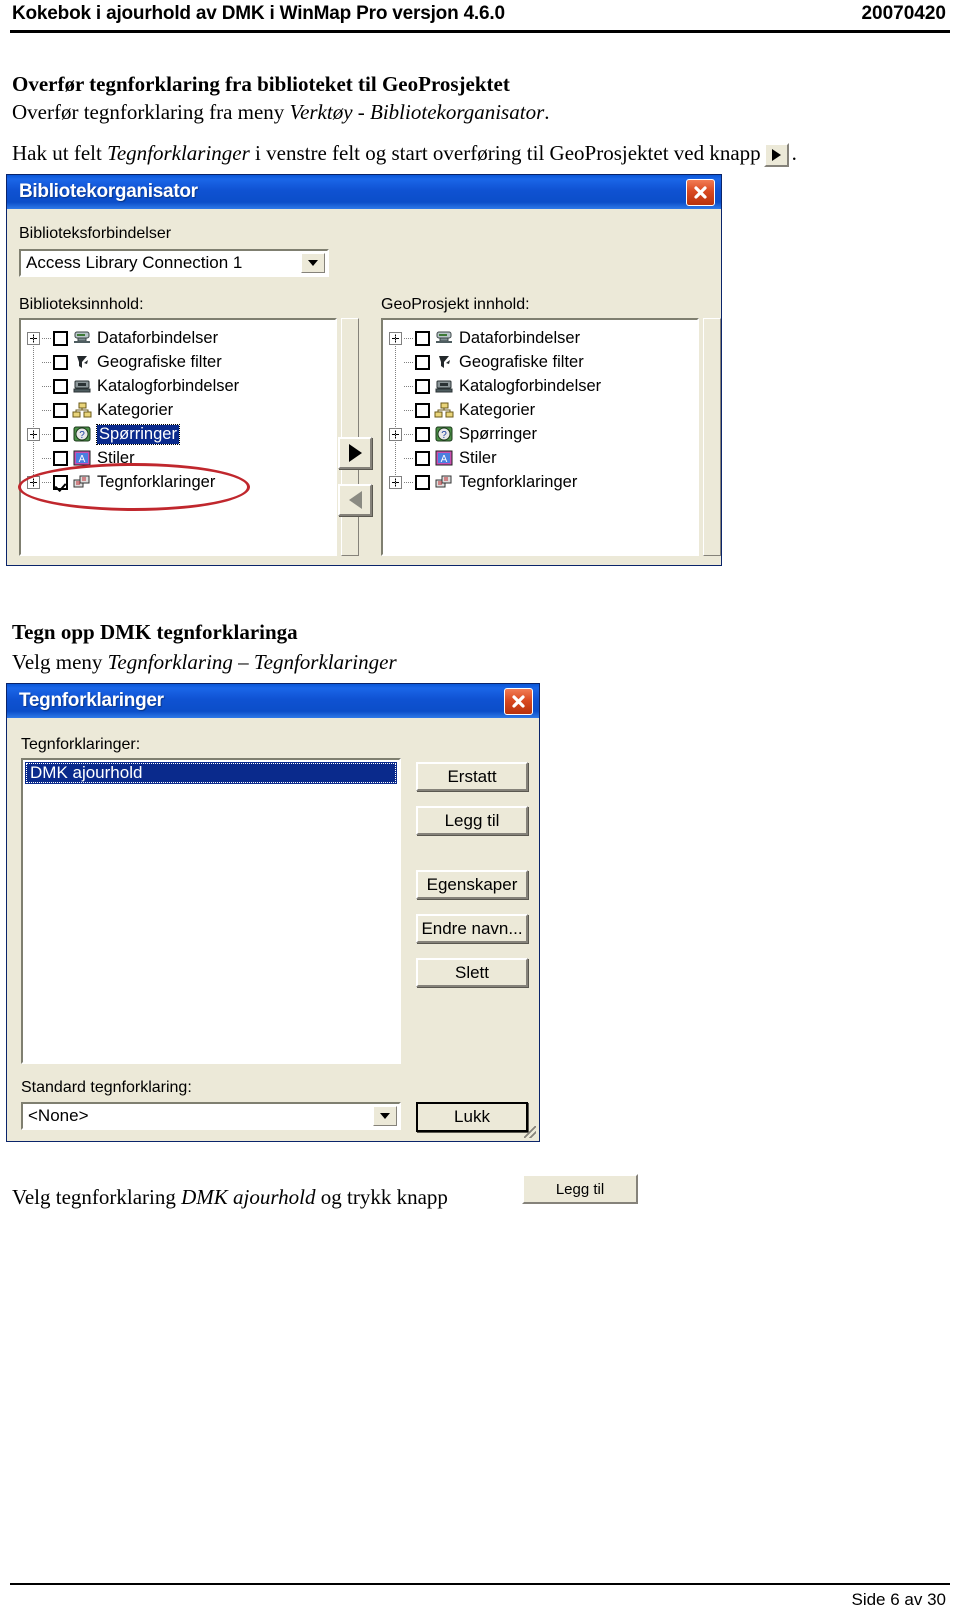 This screenshot has width=960, height=1617. What do you see at coordinates (712, 437) in the screenshot?
I see `right-scrollbar` at bounding box center [712, 437].